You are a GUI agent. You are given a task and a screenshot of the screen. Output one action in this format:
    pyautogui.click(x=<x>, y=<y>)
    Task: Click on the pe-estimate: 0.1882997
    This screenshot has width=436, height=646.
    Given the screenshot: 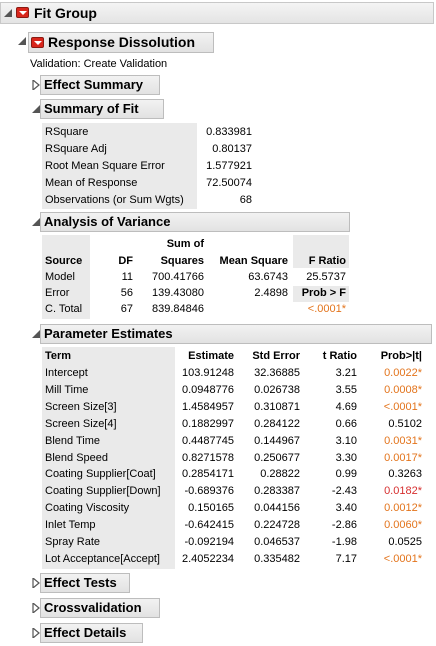 What is the action you would take?
    pyautogui.click(x=208, y=423)
    